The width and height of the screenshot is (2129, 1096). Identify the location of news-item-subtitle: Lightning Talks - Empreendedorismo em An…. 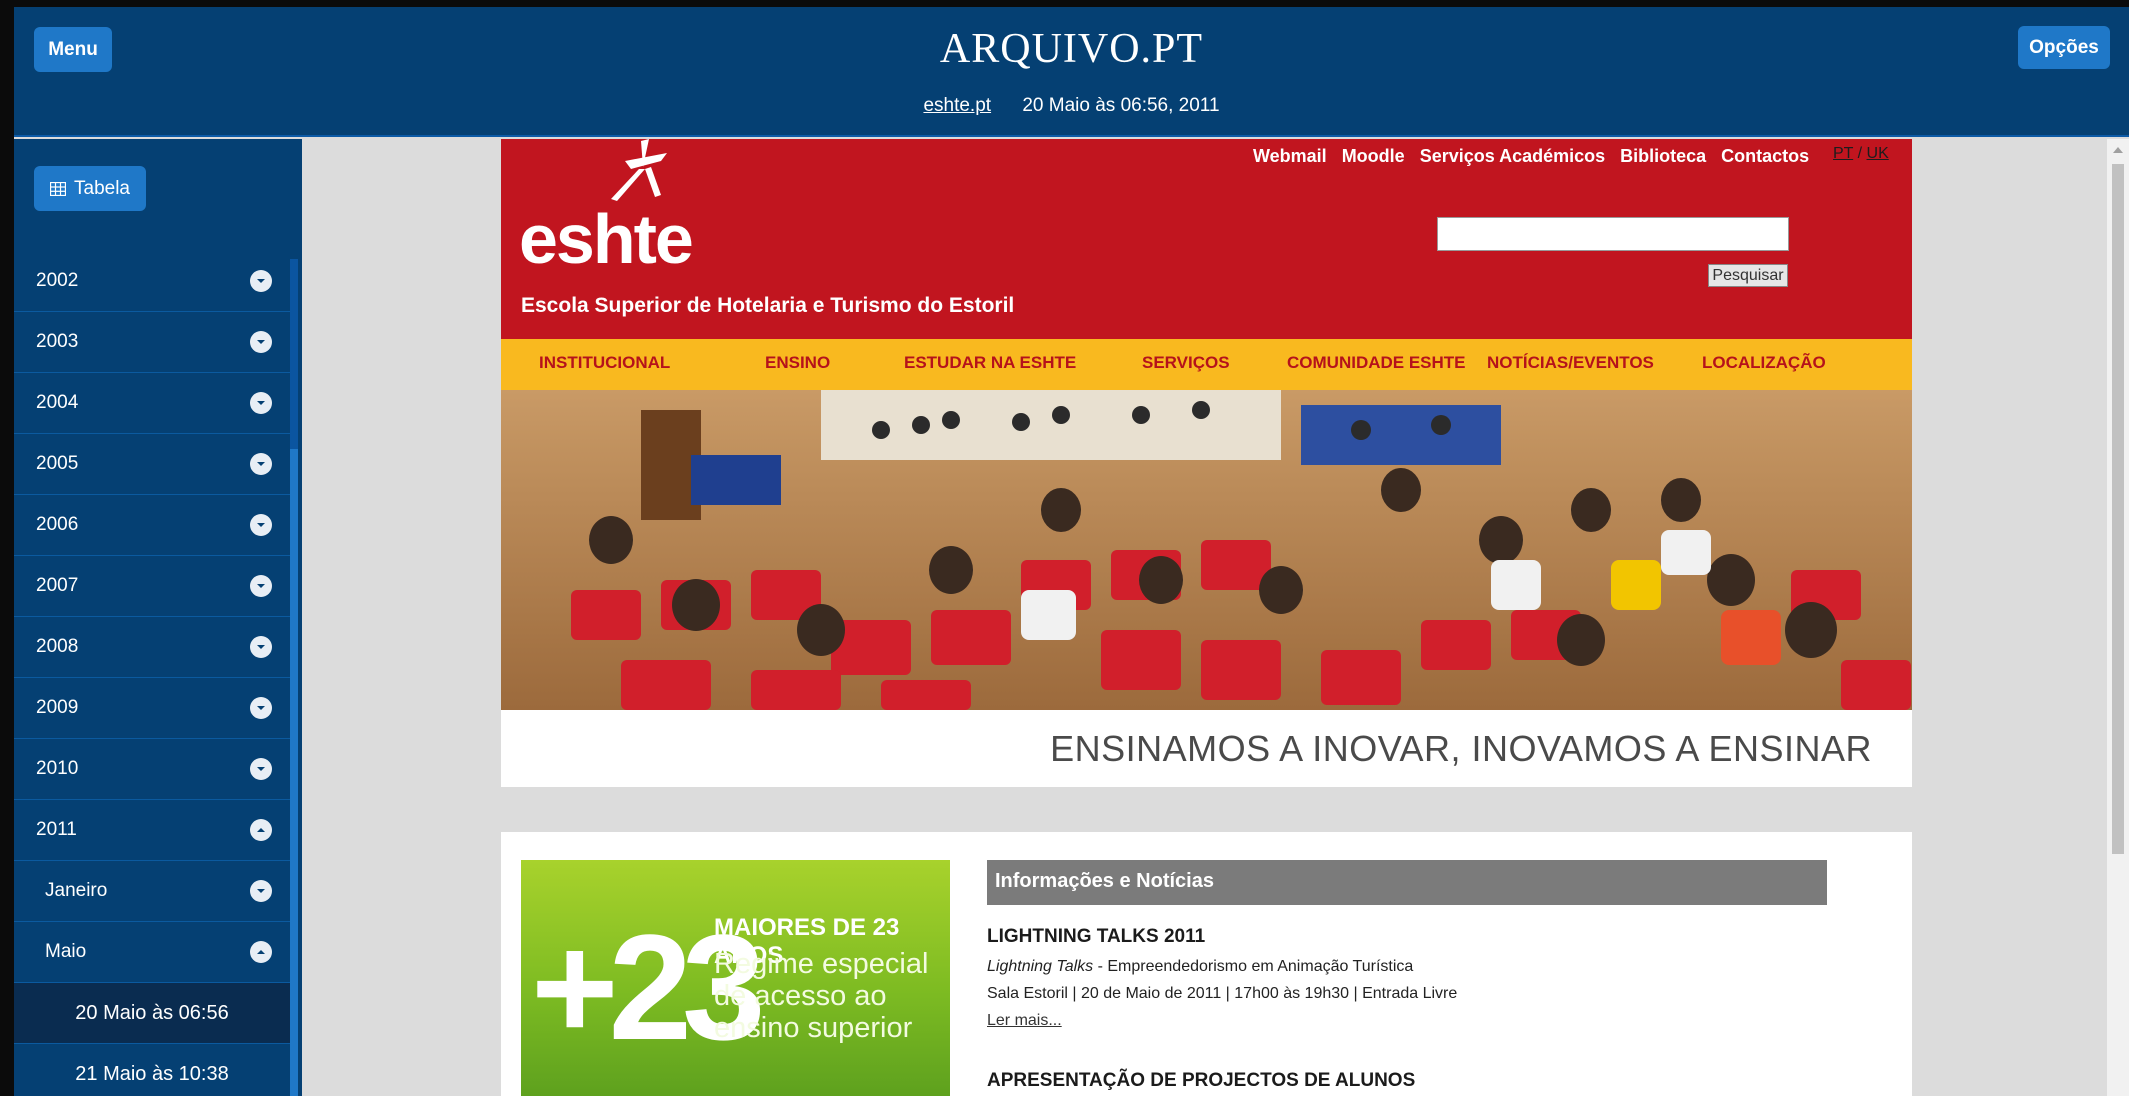
(1407, 967).